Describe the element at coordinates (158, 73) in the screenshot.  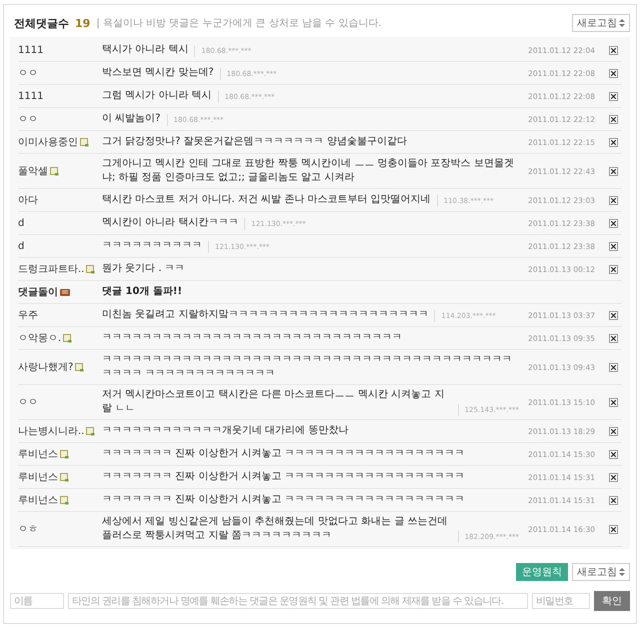
I see `comment-text: 박스보면 멕시칸 맞는데?` at that location.